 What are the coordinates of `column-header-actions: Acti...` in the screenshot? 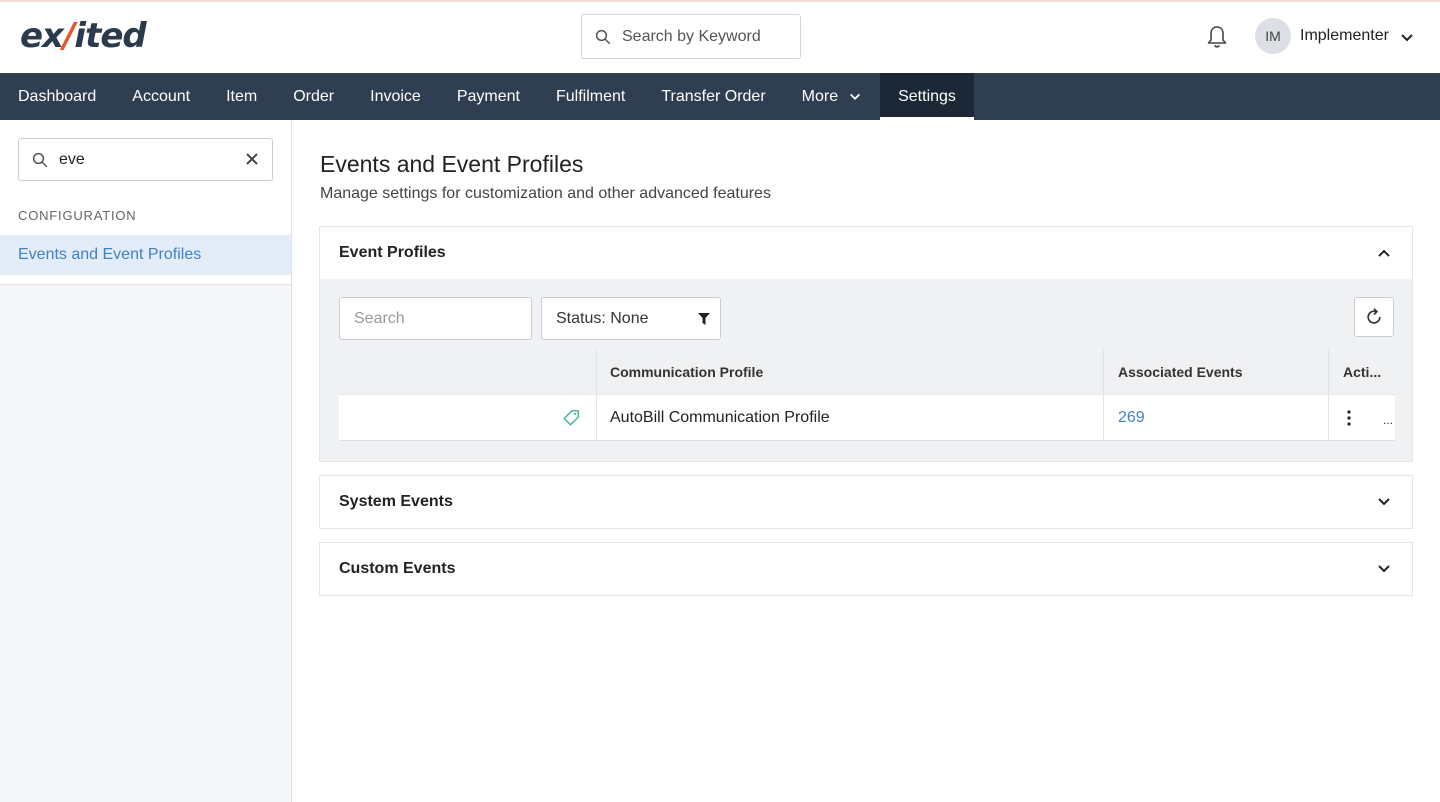 It's located at (1362, 371).